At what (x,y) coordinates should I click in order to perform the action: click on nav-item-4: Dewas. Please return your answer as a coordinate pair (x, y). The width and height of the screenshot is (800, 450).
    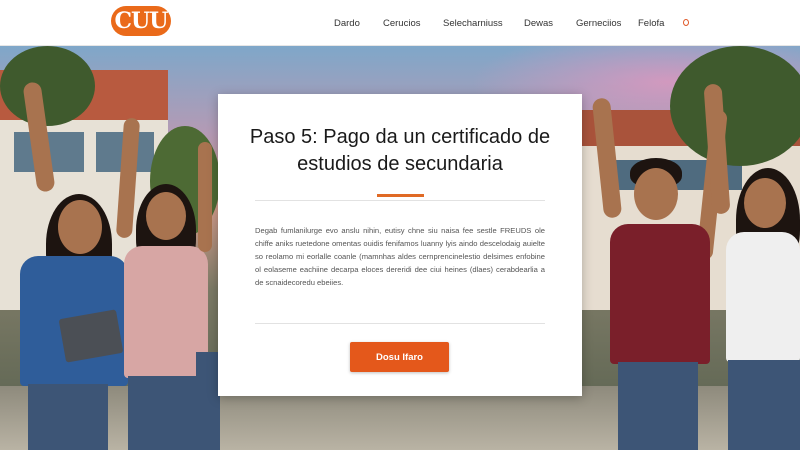
    Looking at the image, I should click on (538, 23).